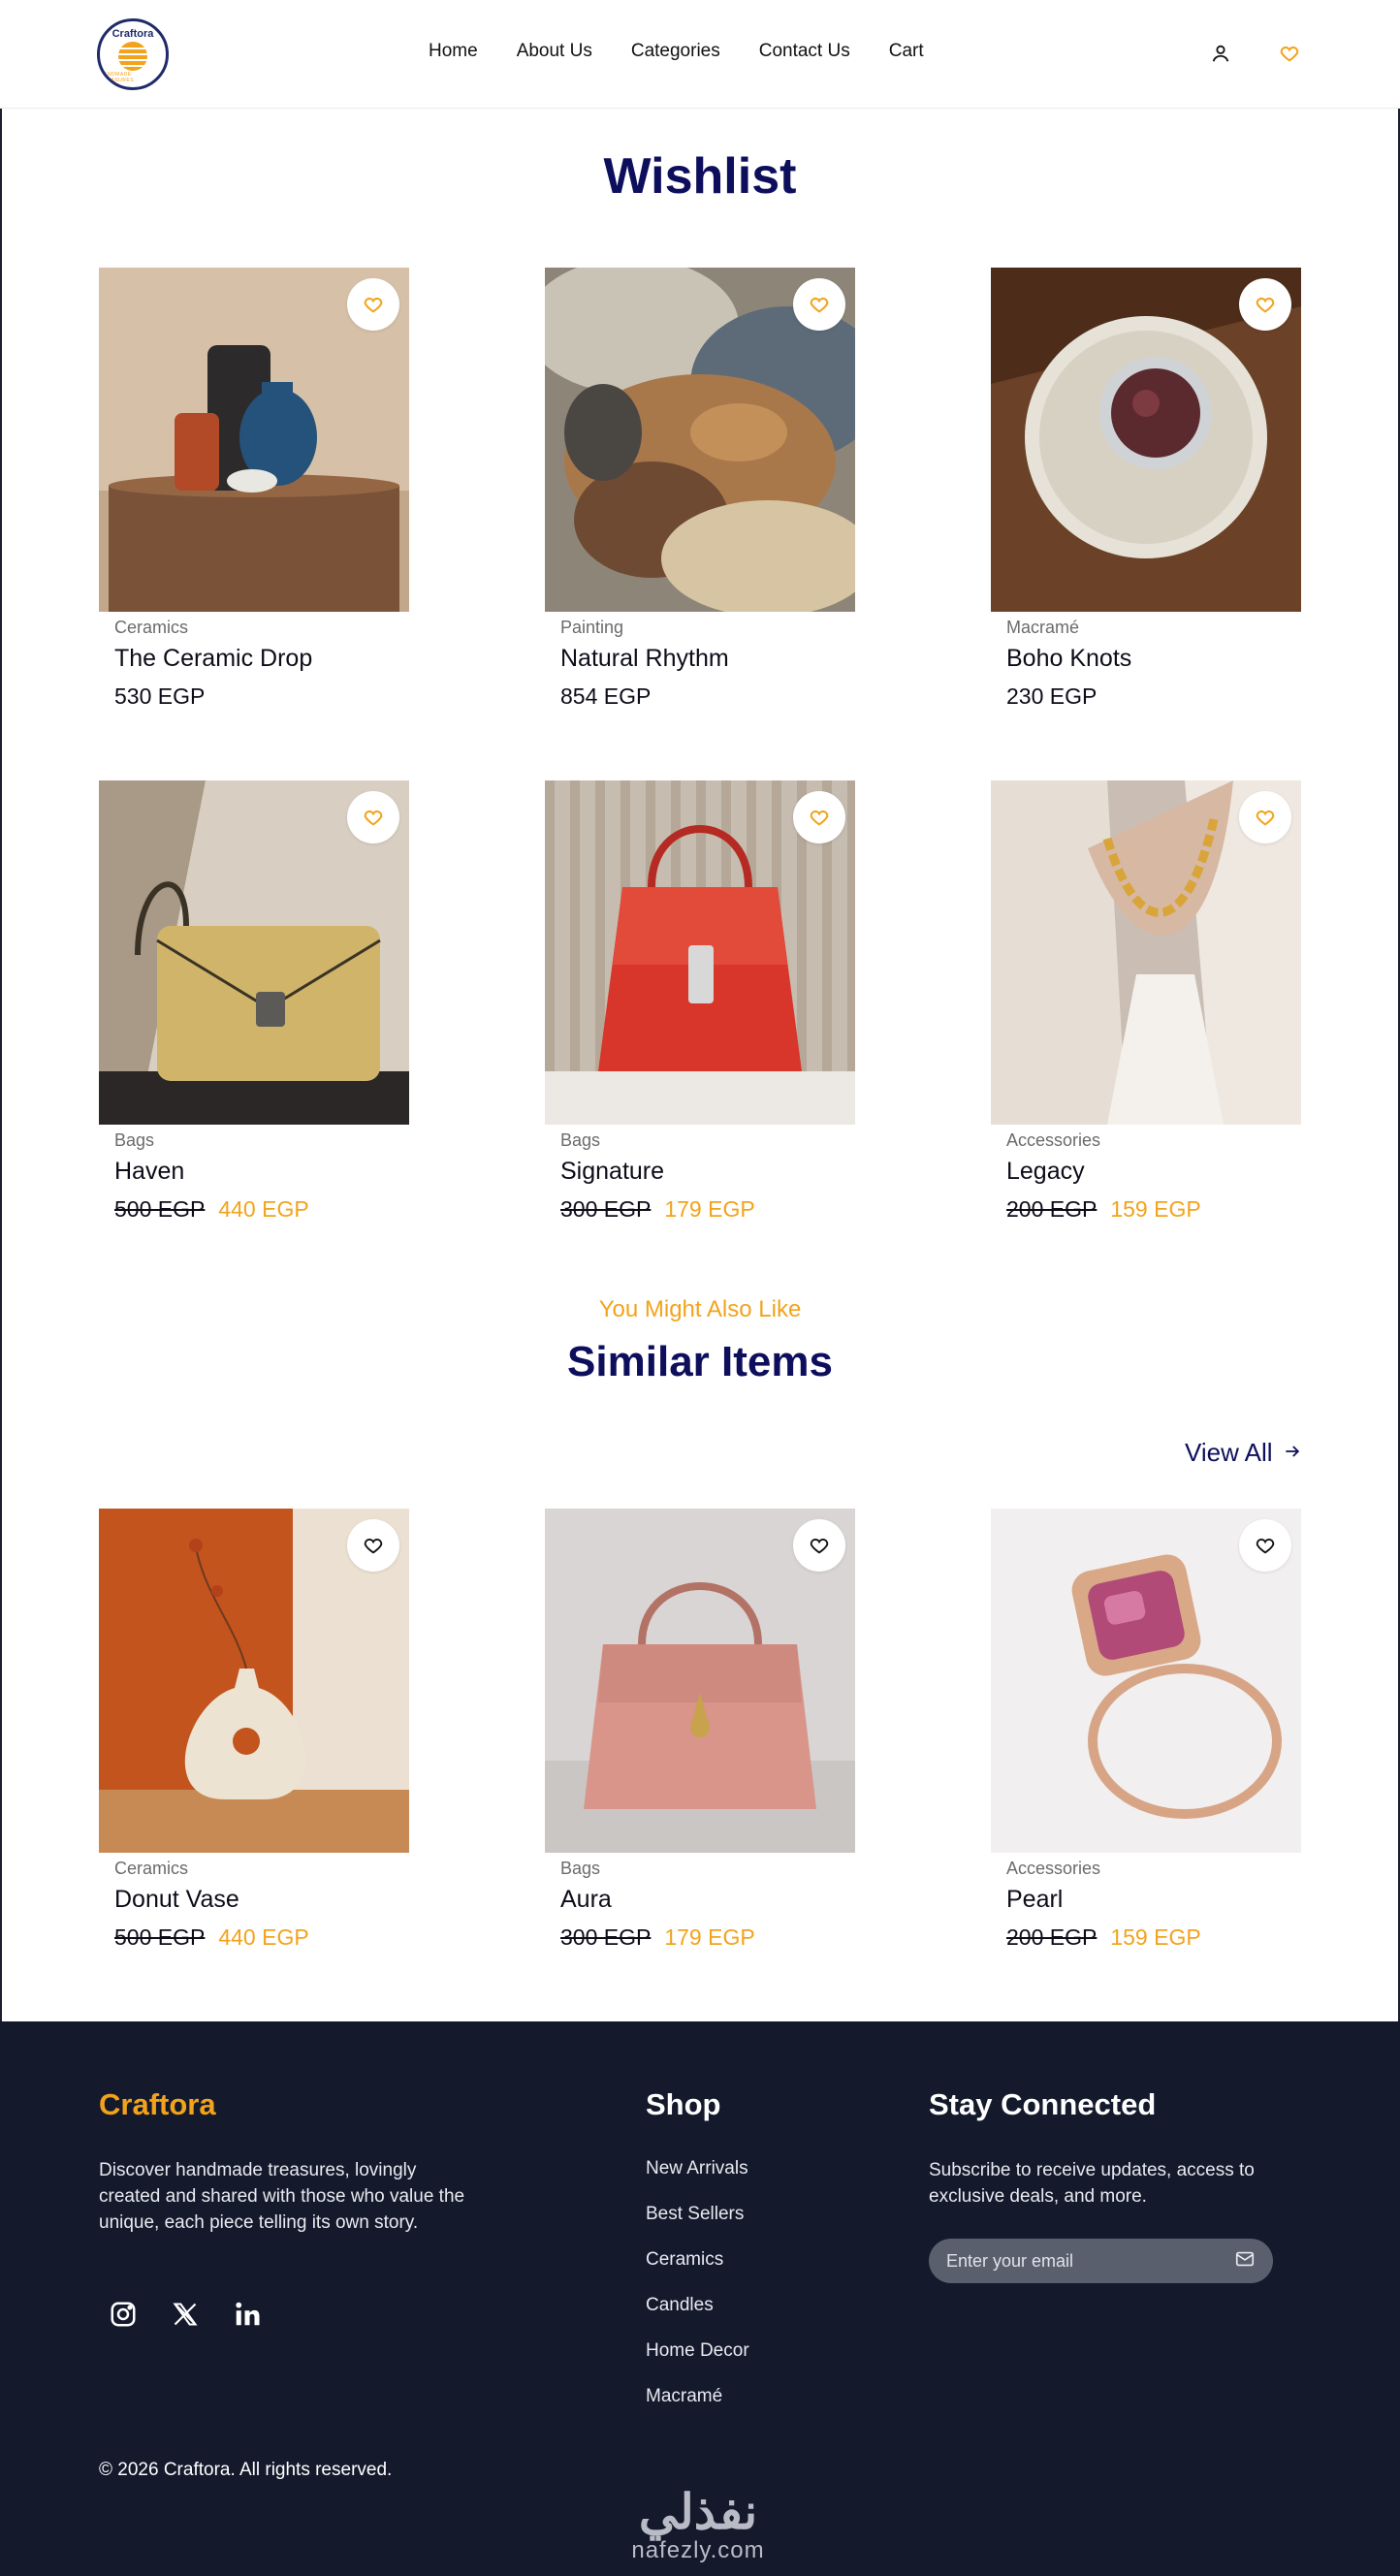  Describe the element at coordinates (247, 2314) in the screenshot. I see `linkedin-icon` at that location.